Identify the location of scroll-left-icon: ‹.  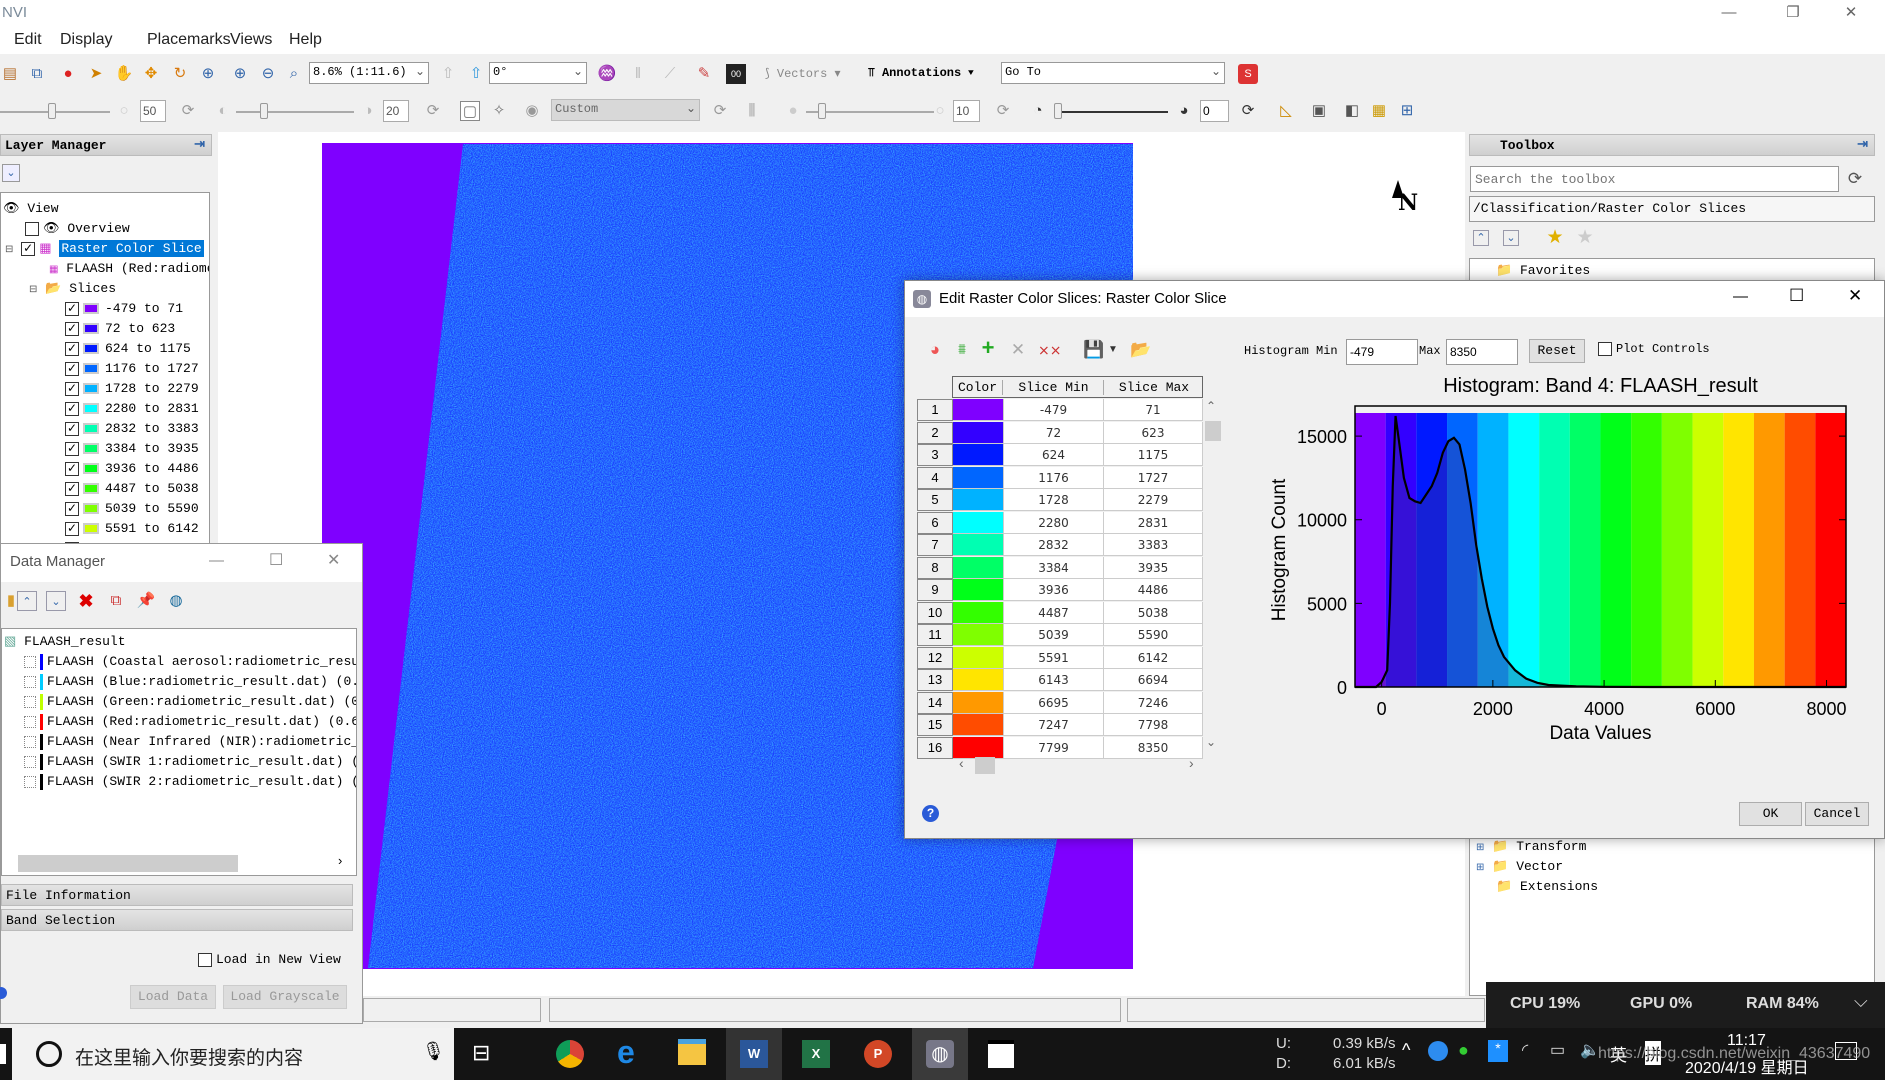
(961, 763).